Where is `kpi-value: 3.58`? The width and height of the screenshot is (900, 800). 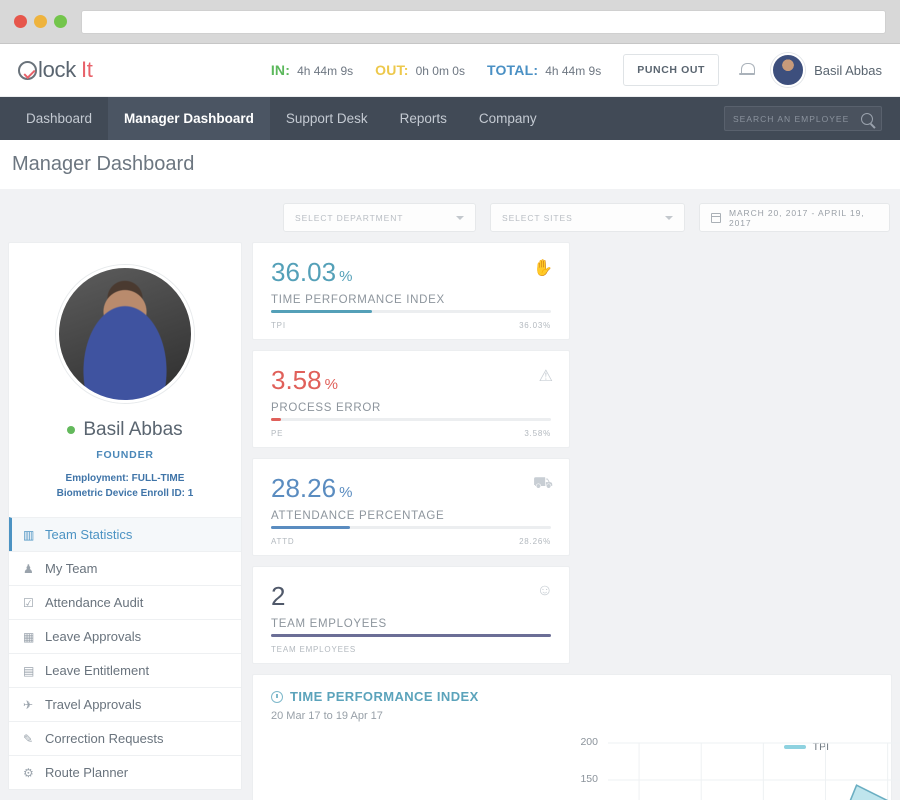
kpi-value: 3.58 is located at coordinates (296, 380).